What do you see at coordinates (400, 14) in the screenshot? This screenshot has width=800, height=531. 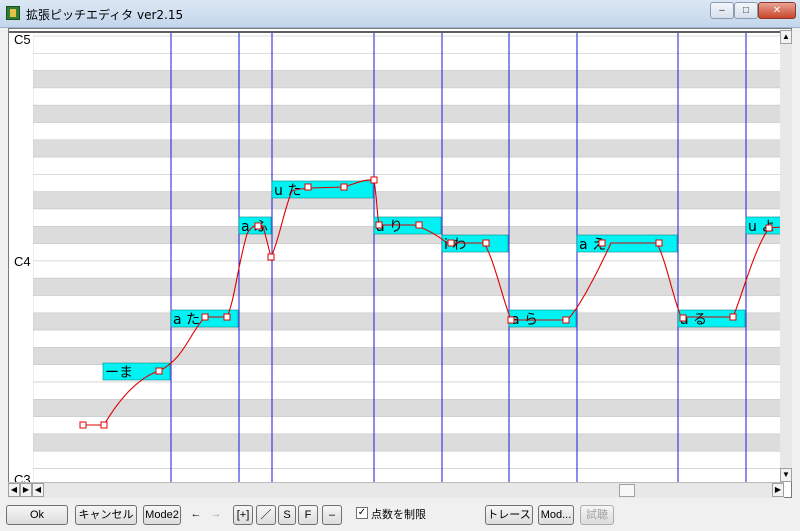 I see `title-bar: 拡張ピッチエディタ ver2.15 – □ ✕` at bounding box center [400, 14].